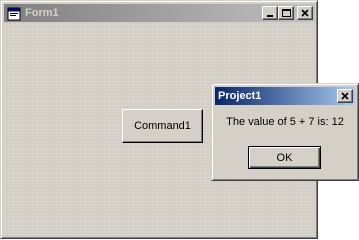 The width and height of the screenshot is (359, 240). Describe the element at coordinates (285, 96) in the screenshot. I see `project1-titlebar: Project1` at that location.